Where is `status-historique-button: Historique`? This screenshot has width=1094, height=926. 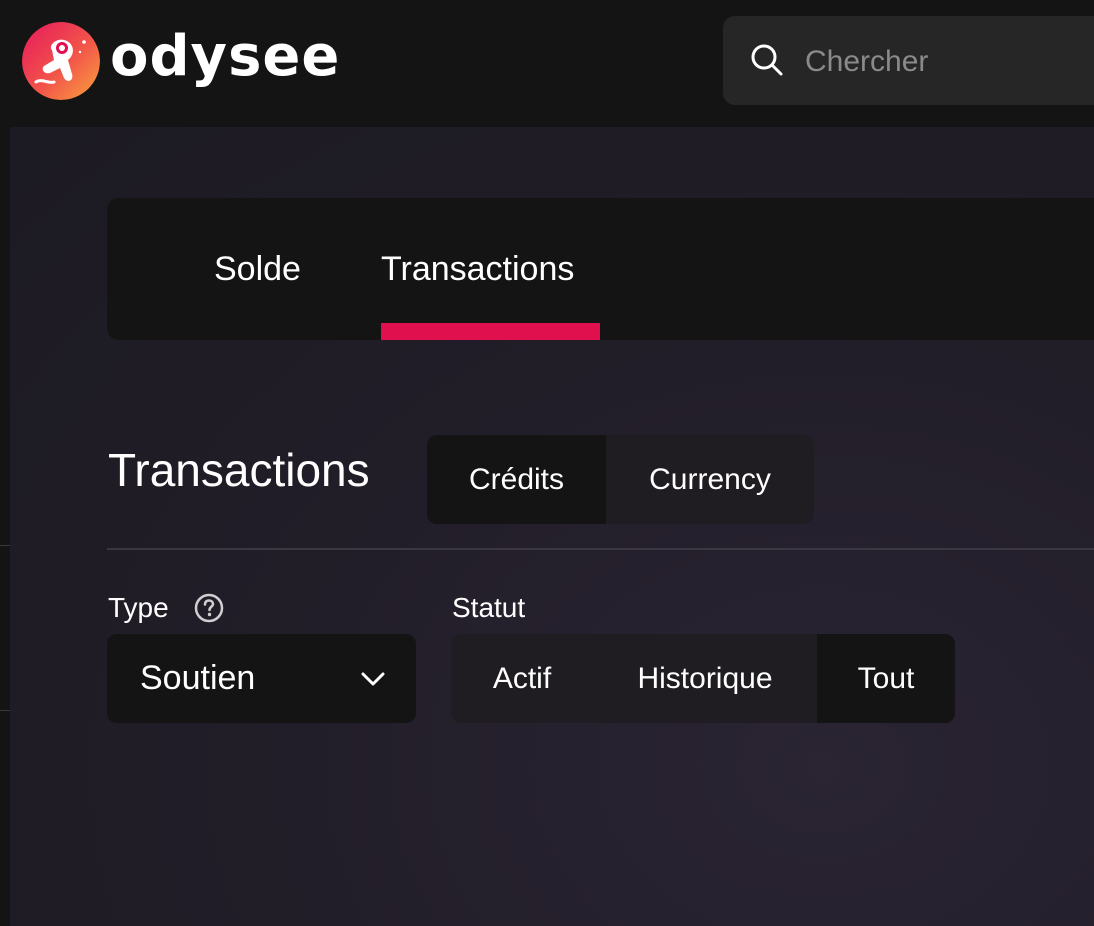 status-historique-button: Historique is located at coordinates (705, 678).